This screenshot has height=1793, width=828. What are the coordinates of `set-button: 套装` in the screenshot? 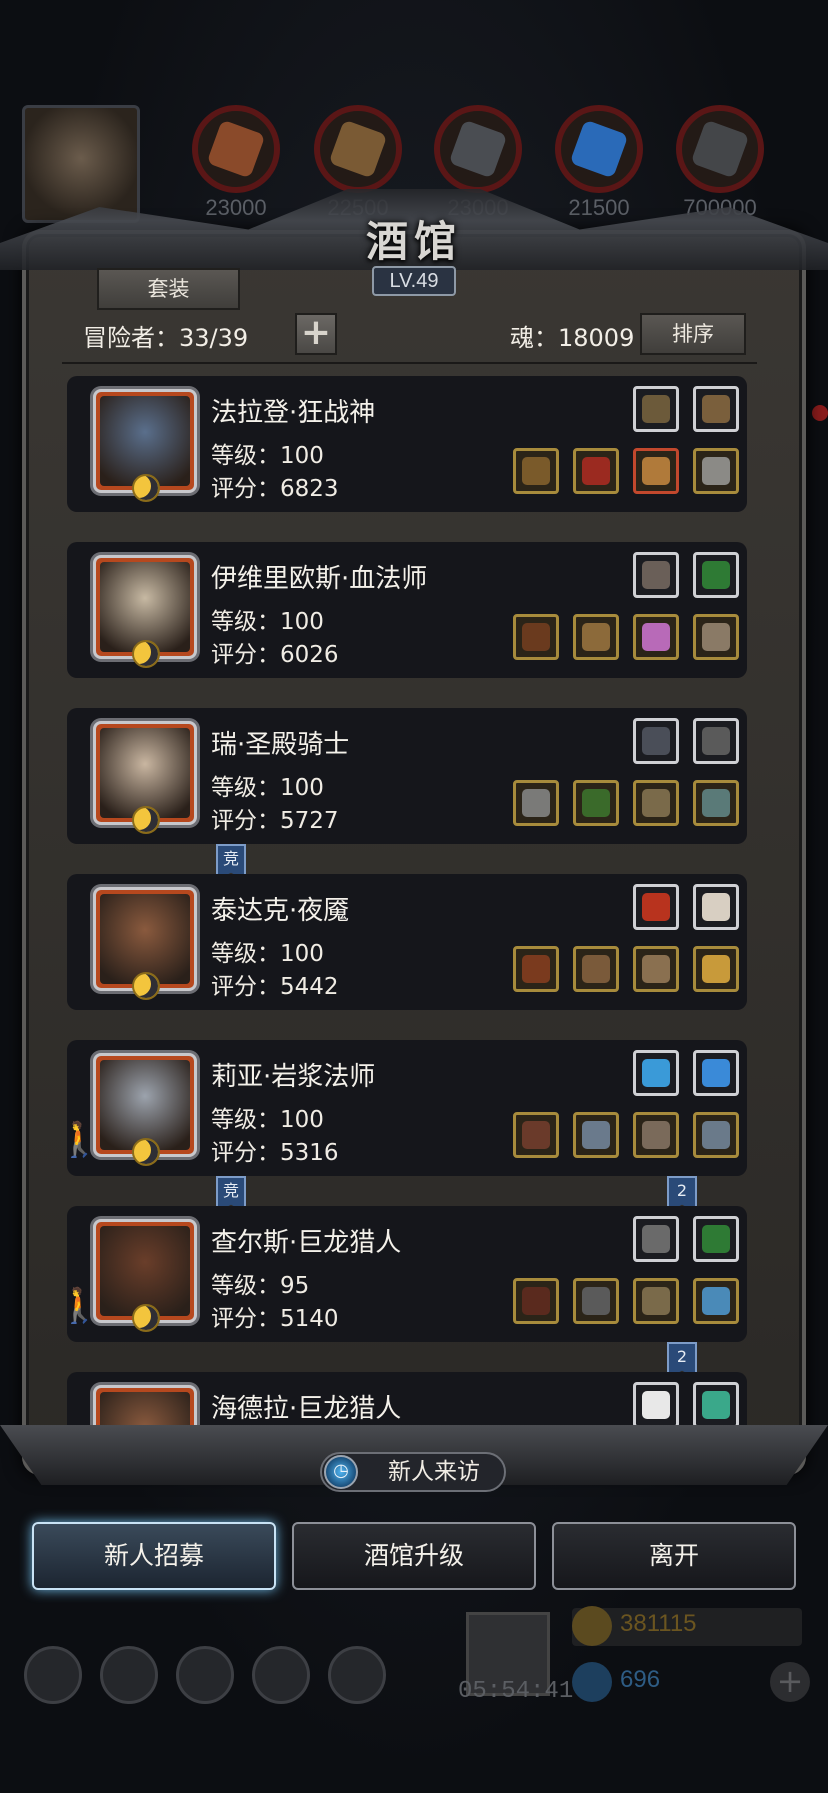 It's located at (168, 289).